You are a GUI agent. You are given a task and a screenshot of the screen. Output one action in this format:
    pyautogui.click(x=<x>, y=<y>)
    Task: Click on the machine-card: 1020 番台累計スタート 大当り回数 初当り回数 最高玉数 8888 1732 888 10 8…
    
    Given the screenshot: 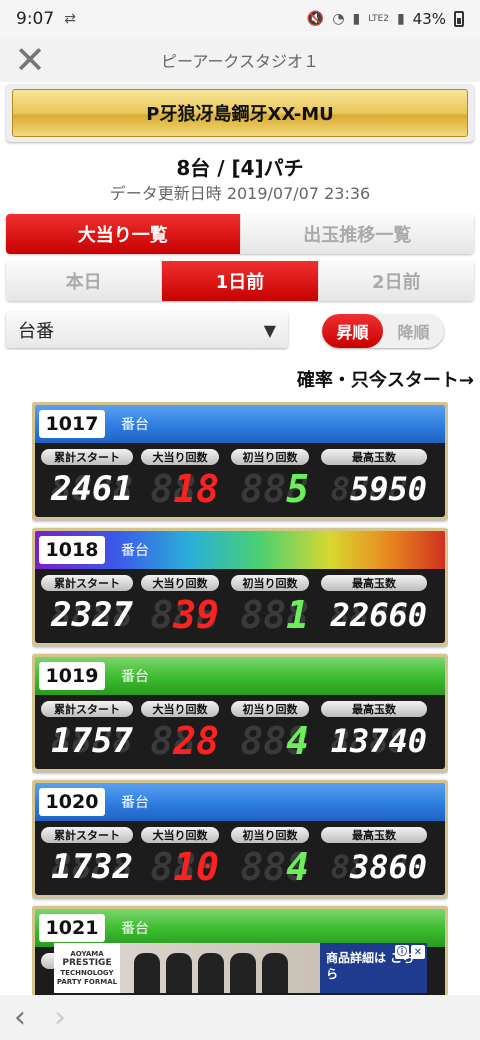 What is the action you would take?
    pyautogui.click(x=240, y=839)
    